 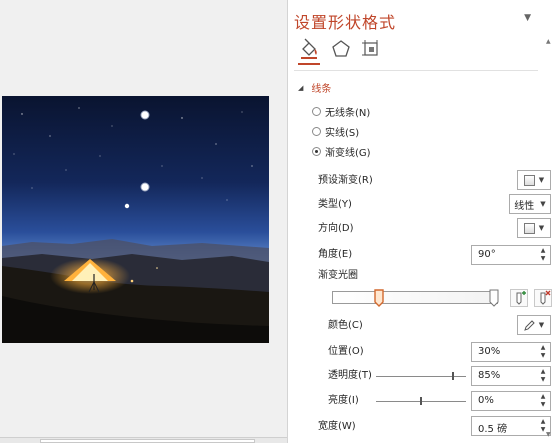 I want to click on gradient-stop-selected, so click(x=379, y=298).